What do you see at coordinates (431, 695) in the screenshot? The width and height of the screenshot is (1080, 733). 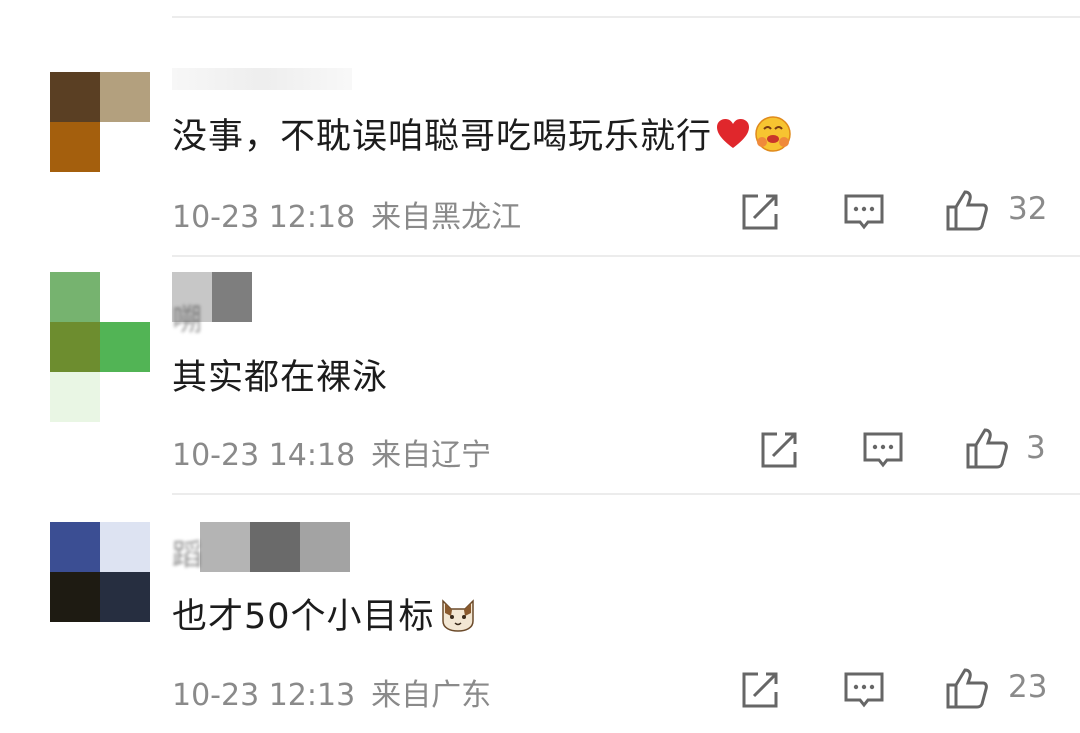 I see `comment-location: 来自广东` at bounding box center [431, 695].